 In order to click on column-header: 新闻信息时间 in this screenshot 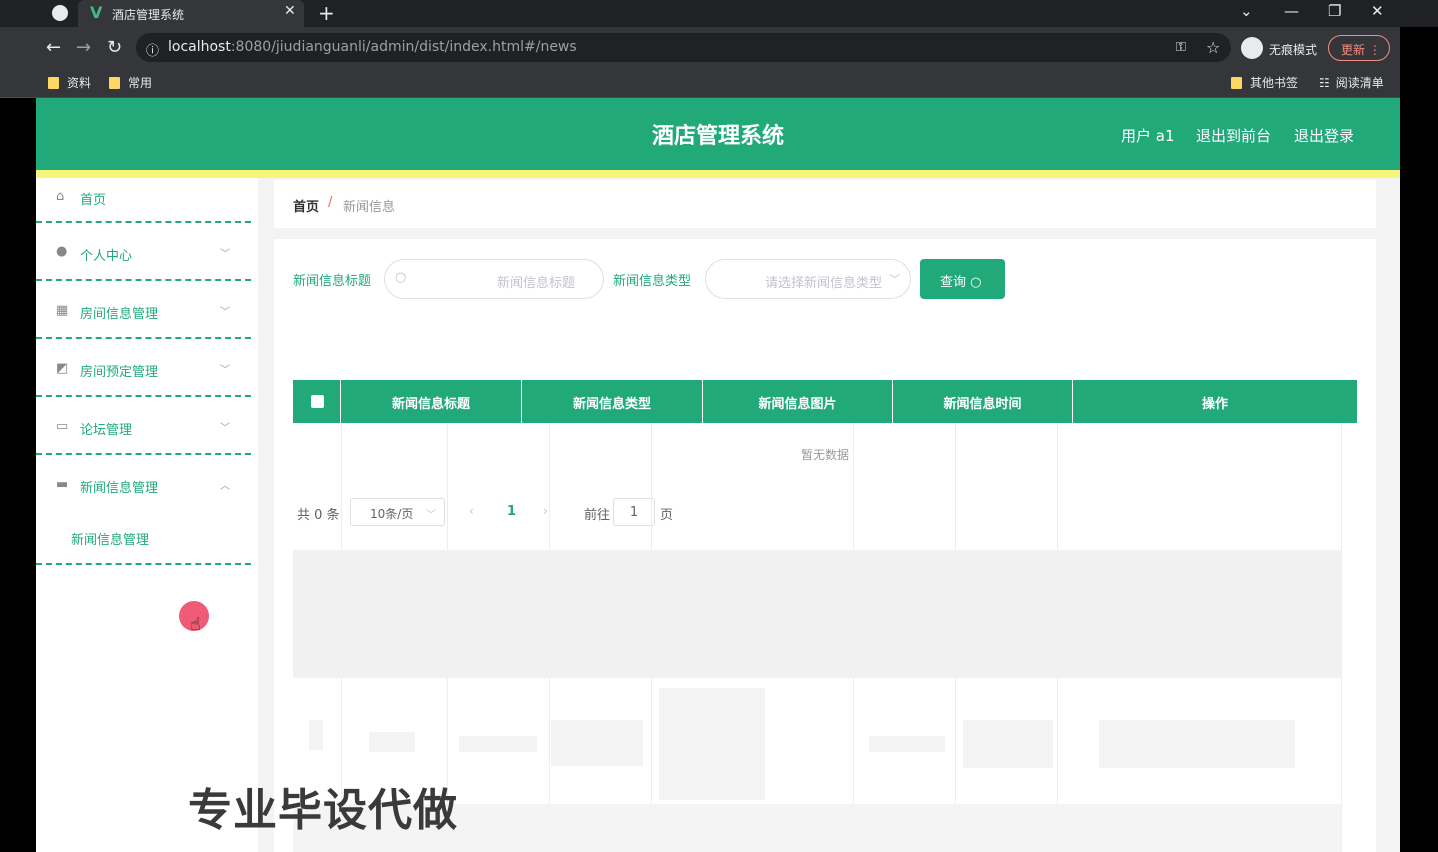, I will do `click(983, 401)`.